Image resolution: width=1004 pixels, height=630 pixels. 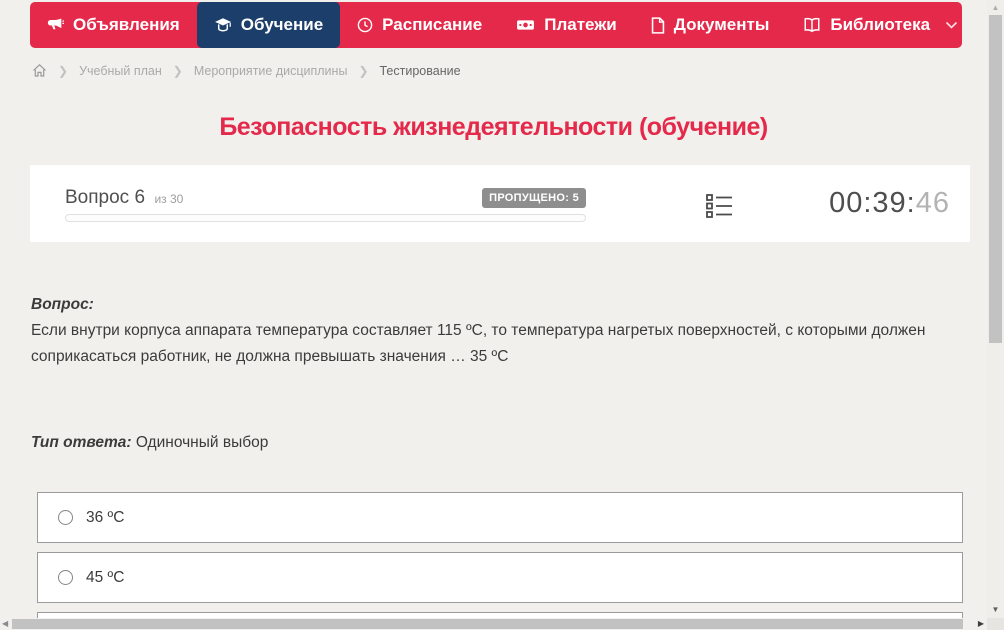 I want to click on scroll-left-arrow: ◀, so click(x=5, y=624).